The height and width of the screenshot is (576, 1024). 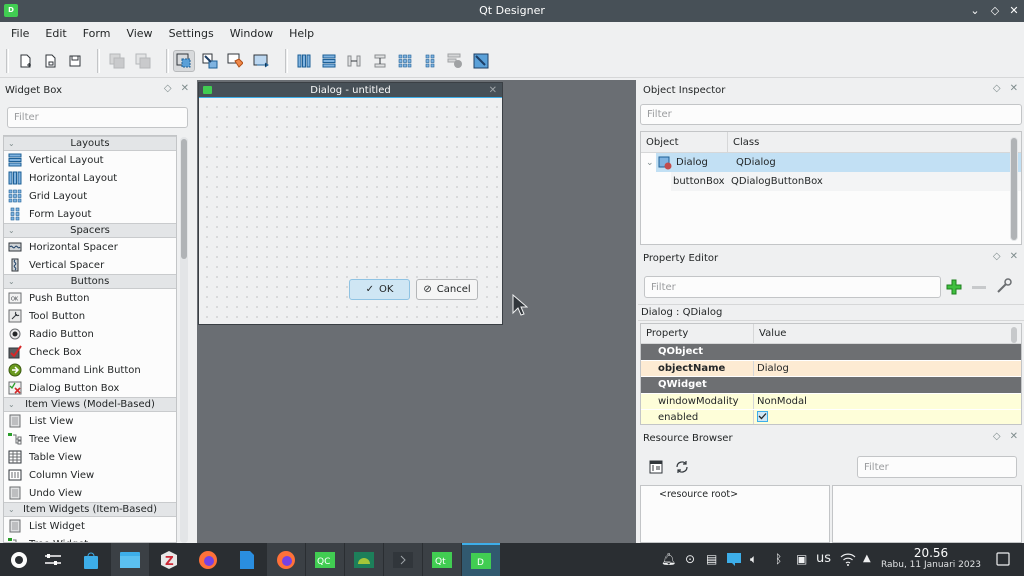 What do you see at coordinates (792, 287) in the screenshot?
I see `property-filter-input: Filter` at bounding box center [792, 287].